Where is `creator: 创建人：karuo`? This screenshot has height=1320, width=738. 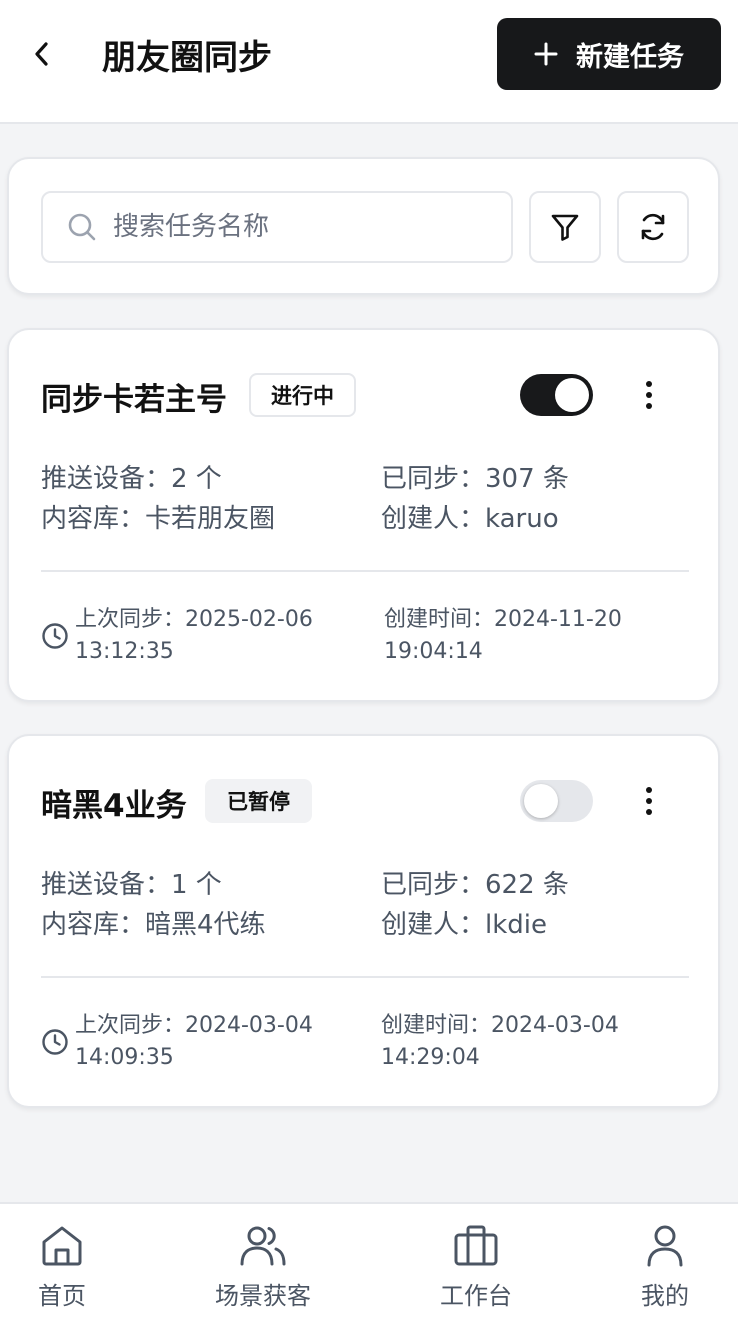
creator: 创建人：karuo is located at coordinates (470, 519).